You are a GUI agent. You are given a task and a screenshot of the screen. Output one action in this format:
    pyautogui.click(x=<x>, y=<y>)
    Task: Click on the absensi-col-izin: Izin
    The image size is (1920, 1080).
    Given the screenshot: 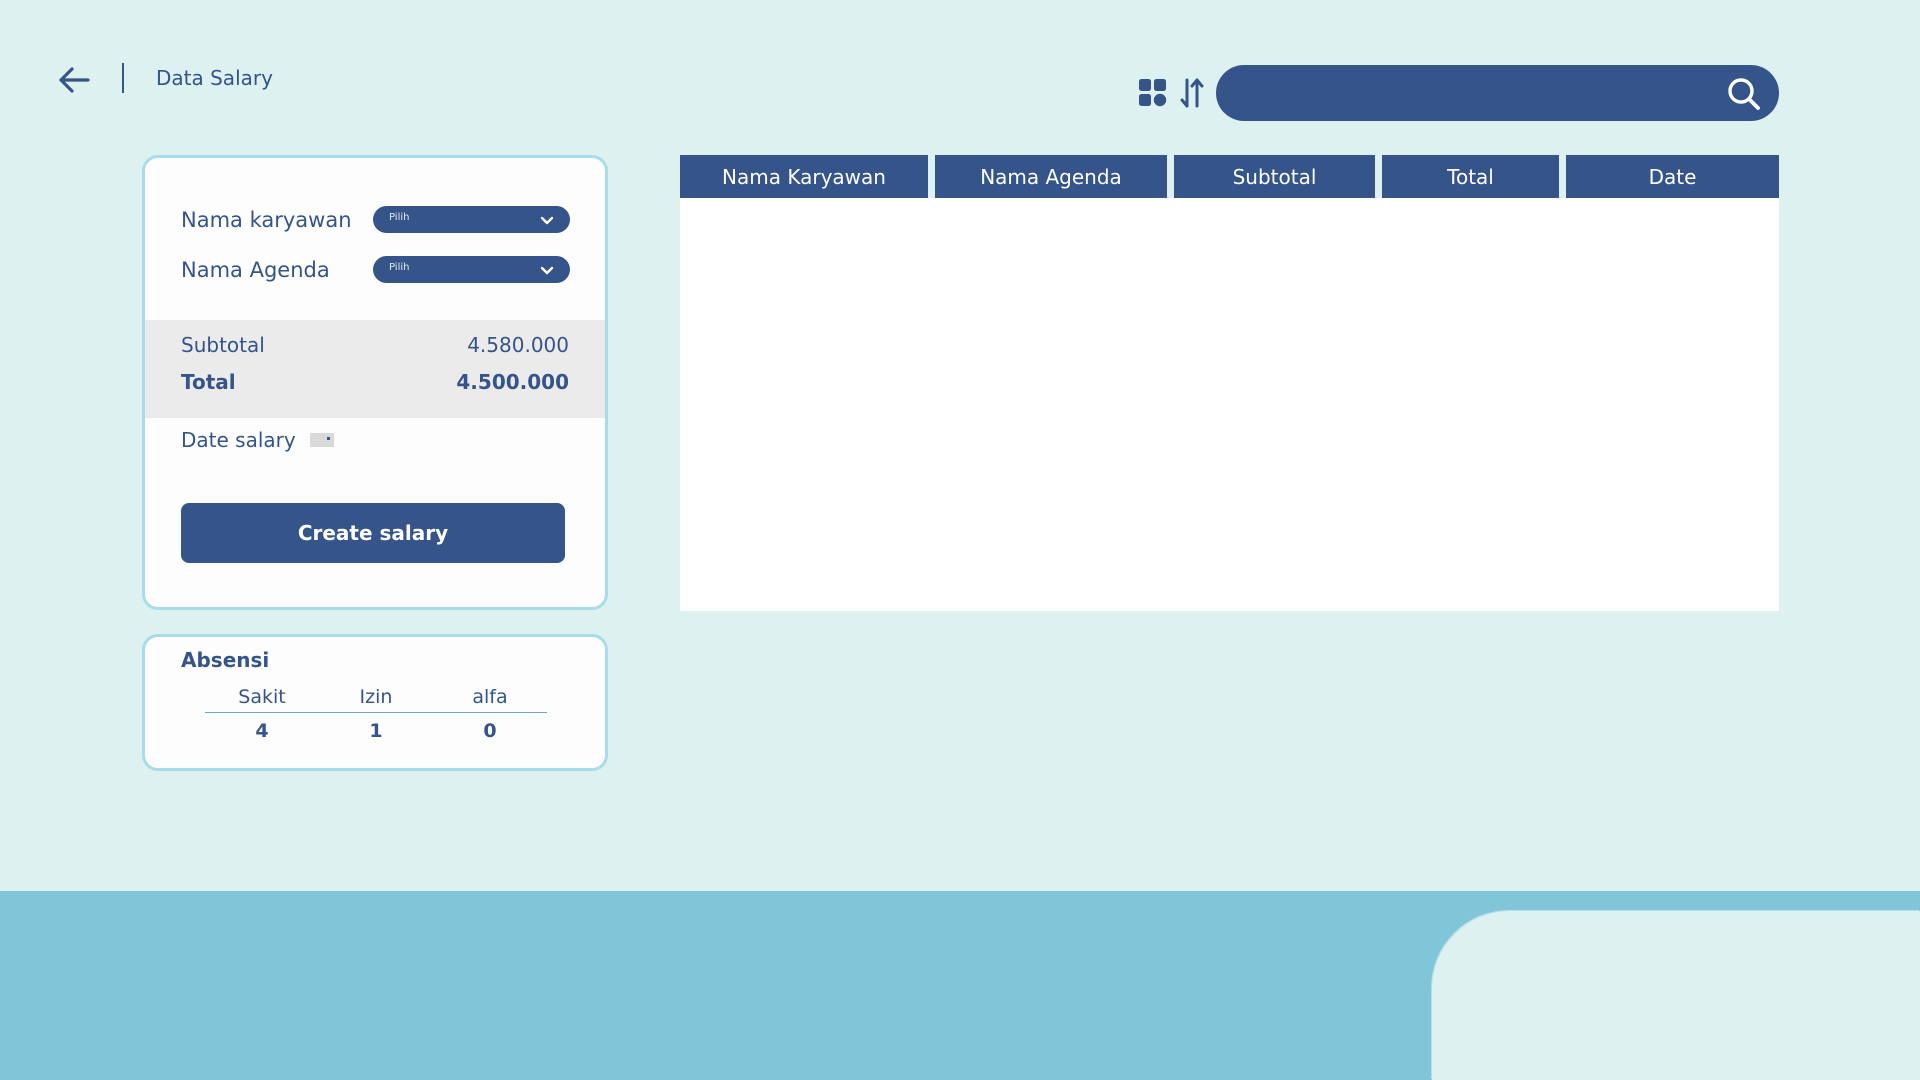 What is the action you would take?
    pyautogui.click(x=376, y=697)
    